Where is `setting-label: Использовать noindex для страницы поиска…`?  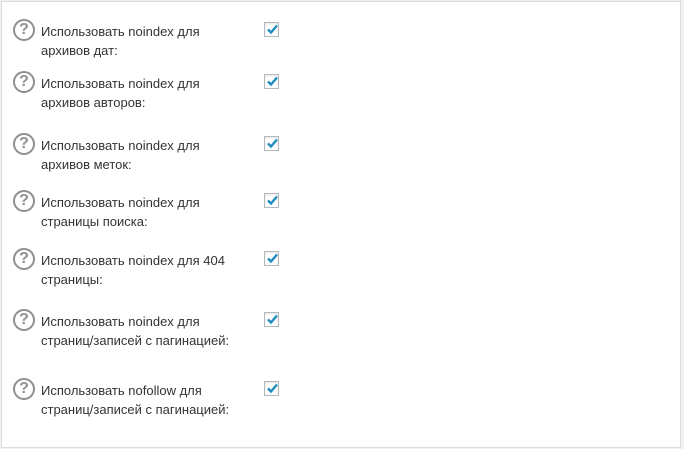
setting-label: Использовать noindex для страницы поиска… is located at coordinates (120, 212).